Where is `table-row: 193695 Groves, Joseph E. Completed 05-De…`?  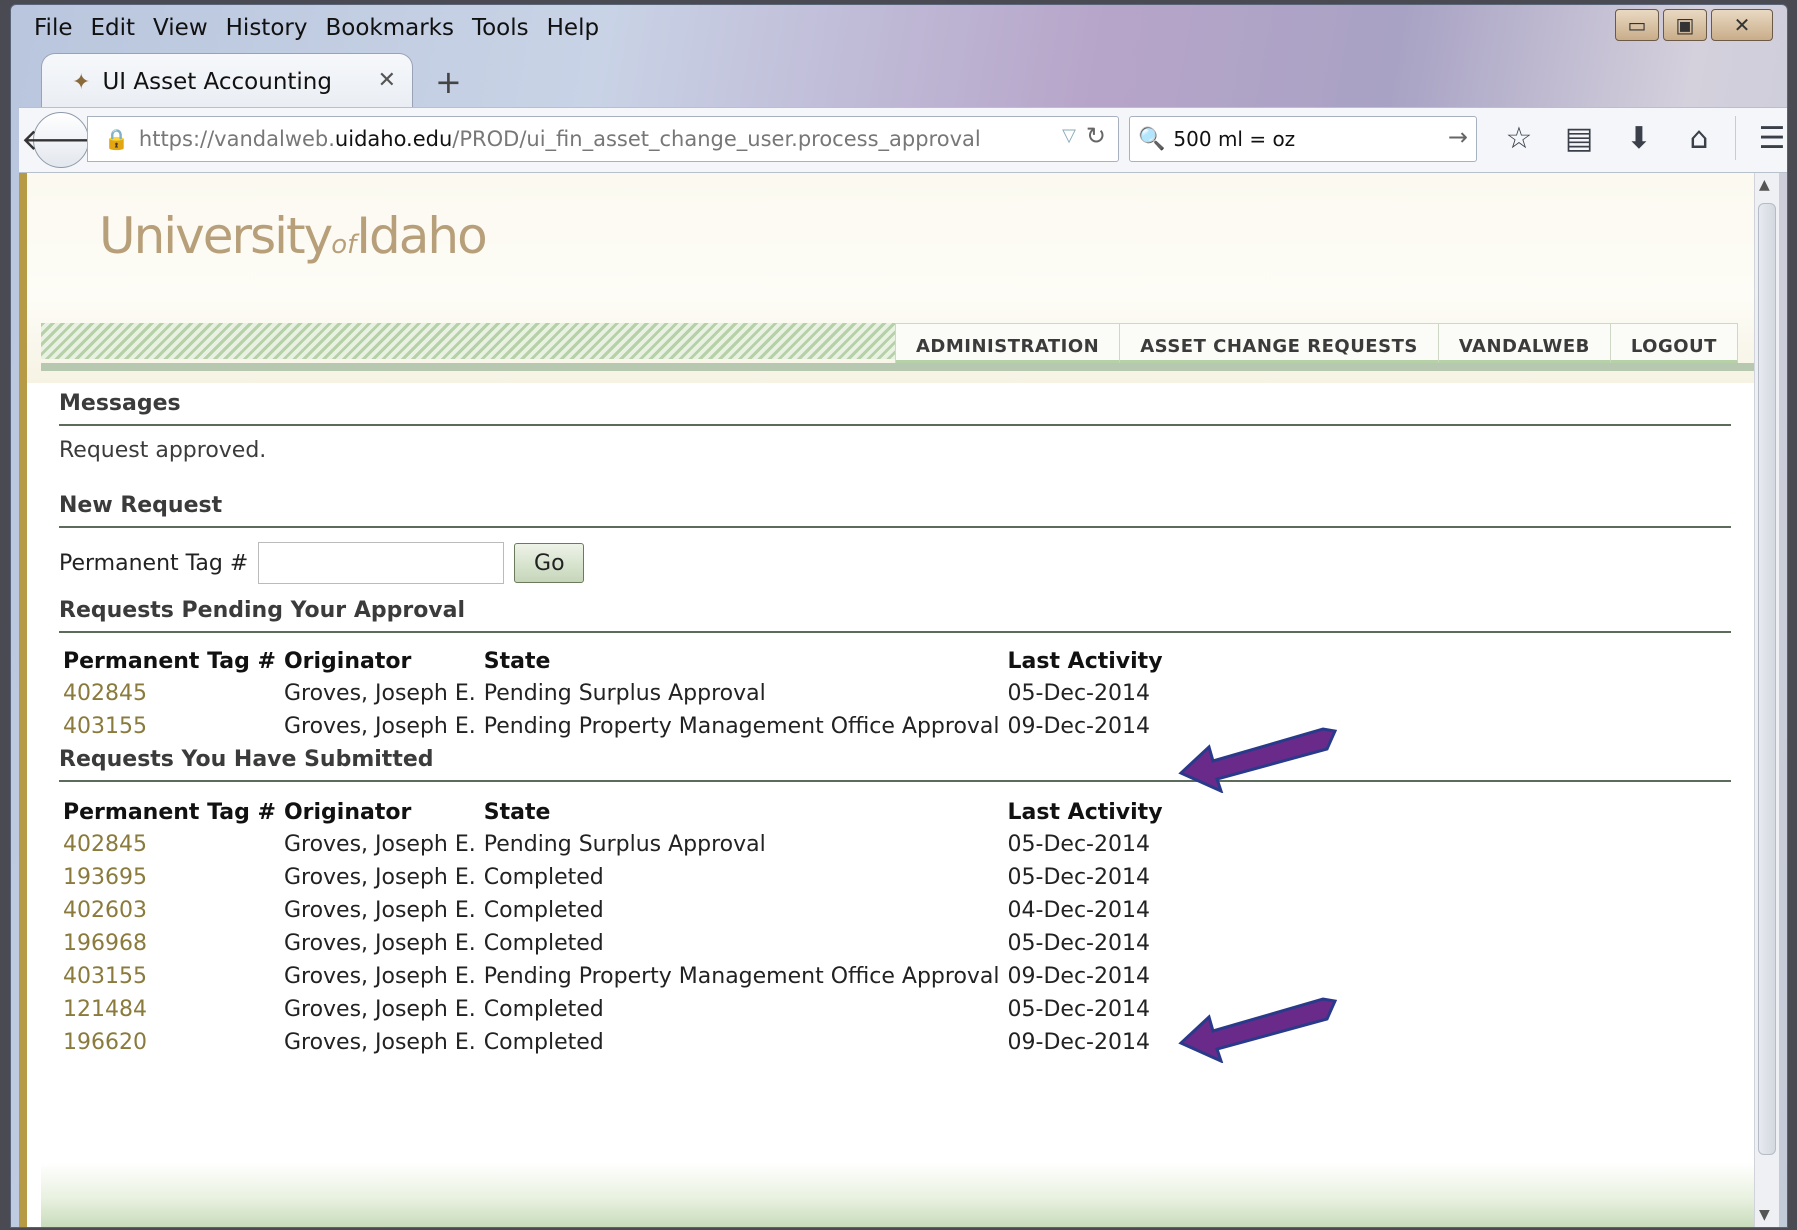 table-row: 193695 Groves, Joseph E. Completed 05-De… is located at coordinates (617, 877).